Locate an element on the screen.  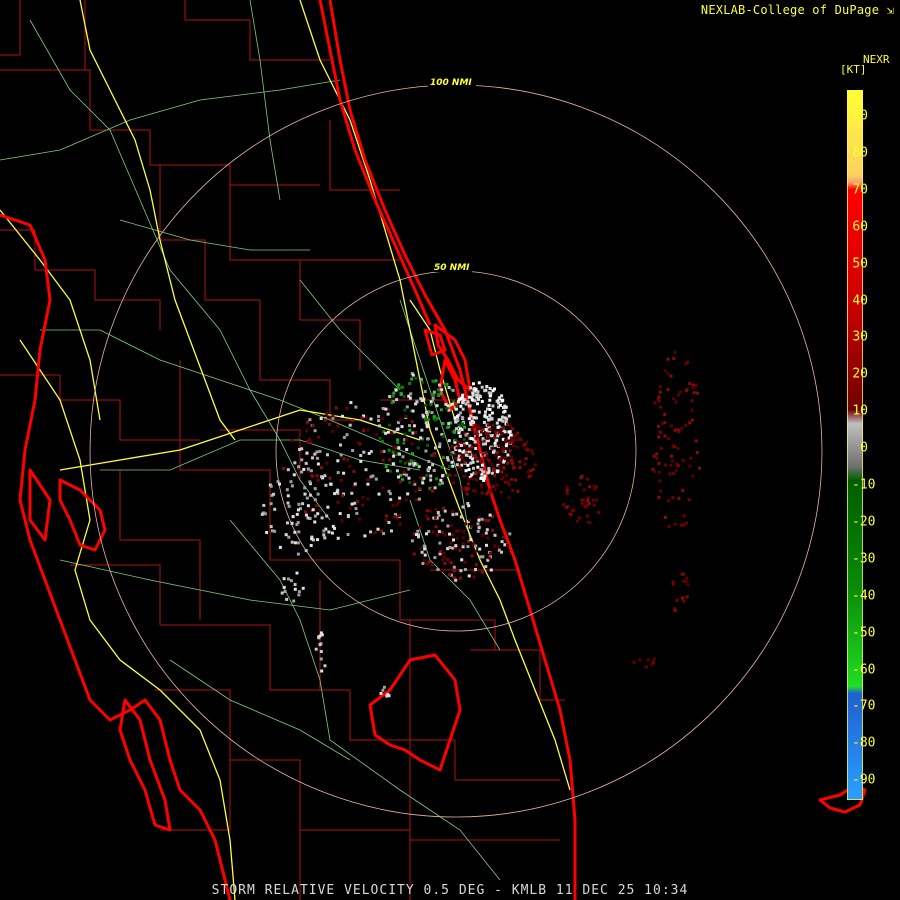
legend-tick-label: 80 is located at coordinates (860, 153).